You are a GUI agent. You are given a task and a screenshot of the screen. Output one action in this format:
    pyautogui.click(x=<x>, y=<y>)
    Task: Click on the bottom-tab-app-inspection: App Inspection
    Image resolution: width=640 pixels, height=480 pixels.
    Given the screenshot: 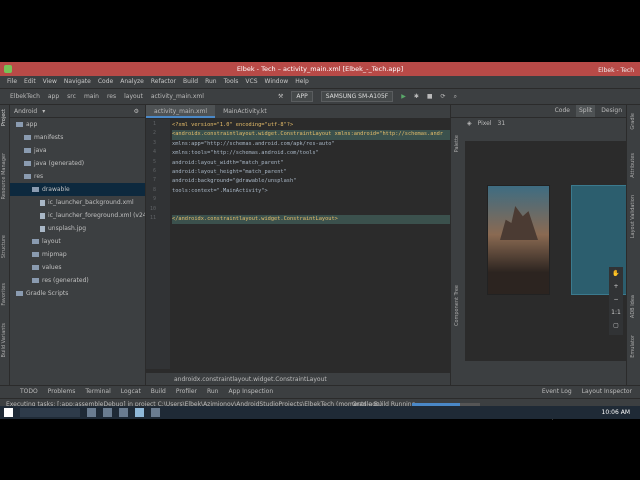 What is the action you would take?
    pyautogui.click(x=251, y=392)
    